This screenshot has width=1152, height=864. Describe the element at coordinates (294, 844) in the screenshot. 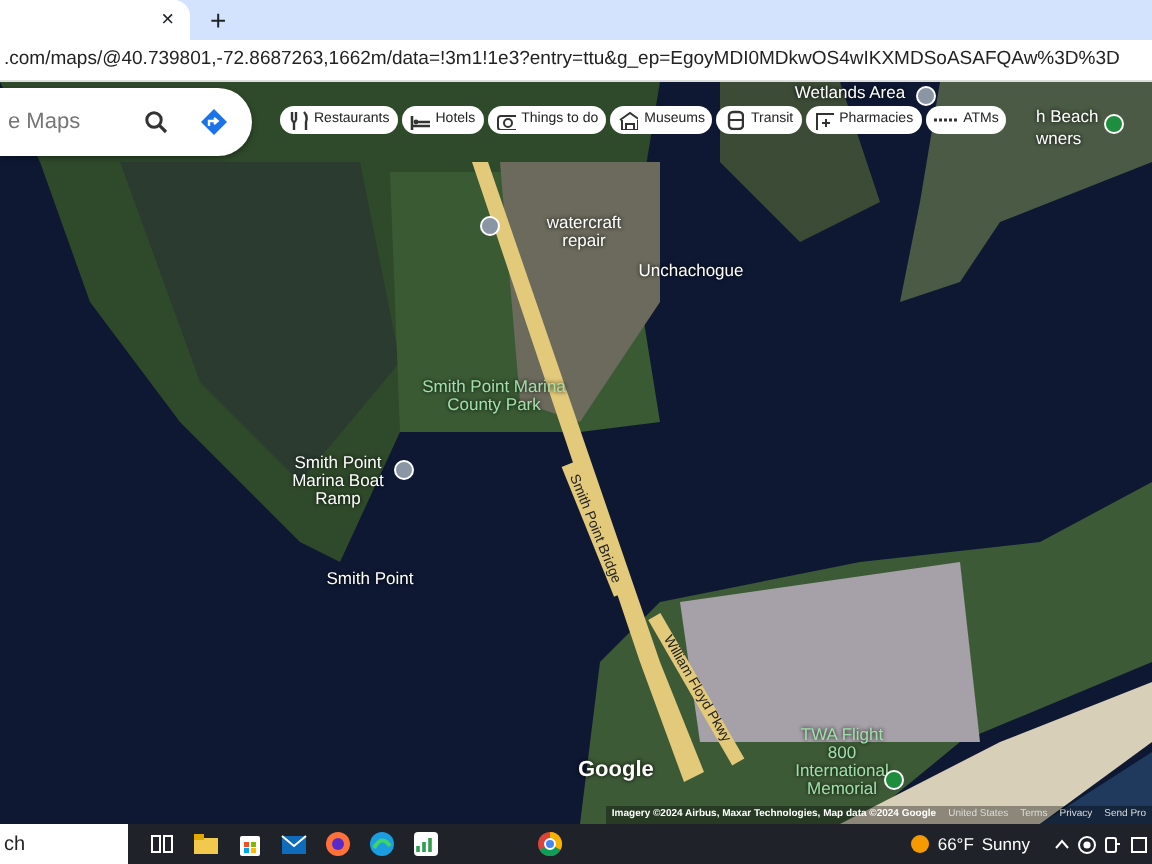

I see `mail-icon` at that location.